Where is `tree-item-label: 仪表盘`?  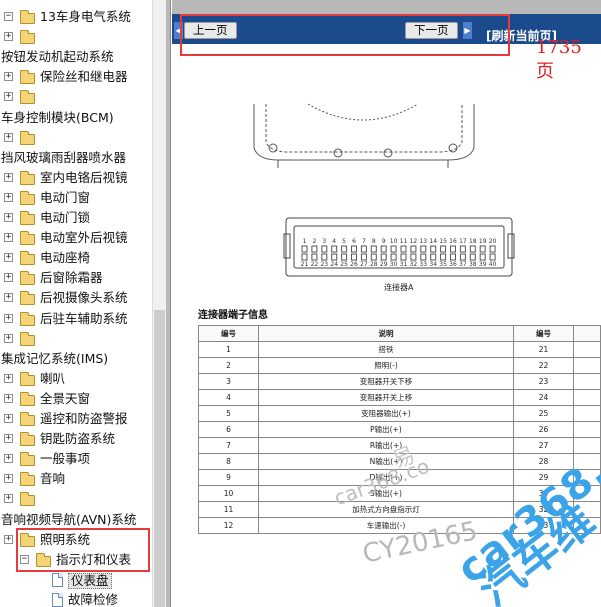 tree-item-label: 仪表盘 is located at coordinates (90, 580).